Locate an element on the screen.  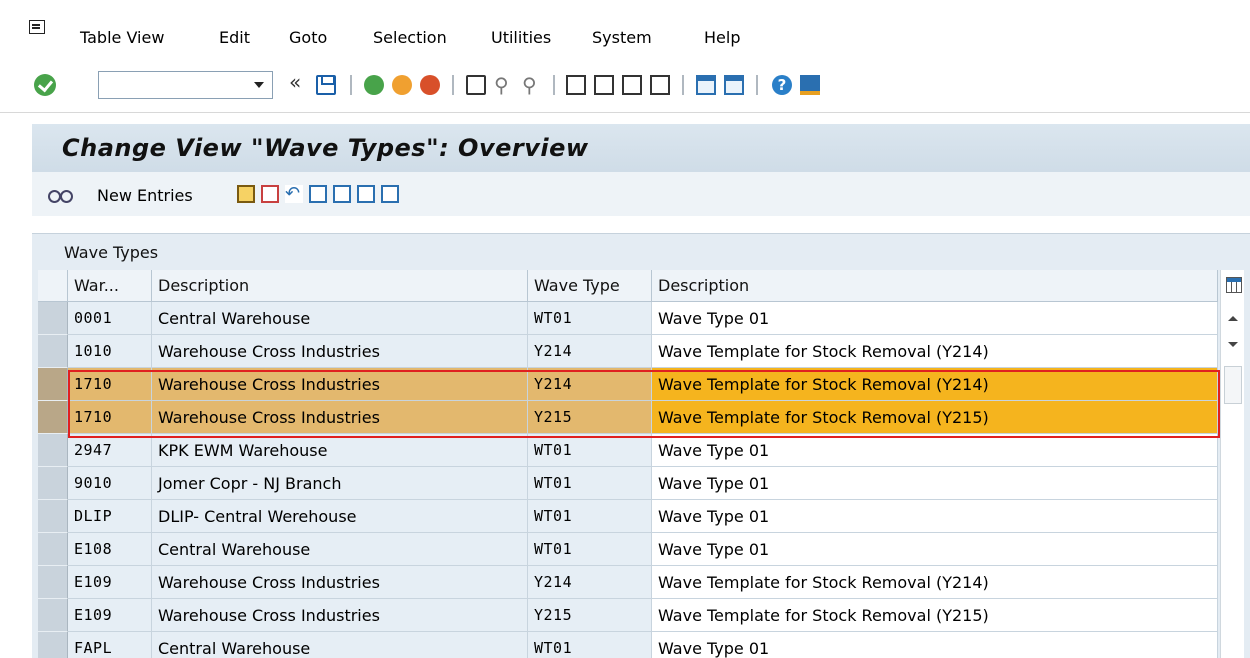
deselect-all-icon is located at coordinates (366, 194).